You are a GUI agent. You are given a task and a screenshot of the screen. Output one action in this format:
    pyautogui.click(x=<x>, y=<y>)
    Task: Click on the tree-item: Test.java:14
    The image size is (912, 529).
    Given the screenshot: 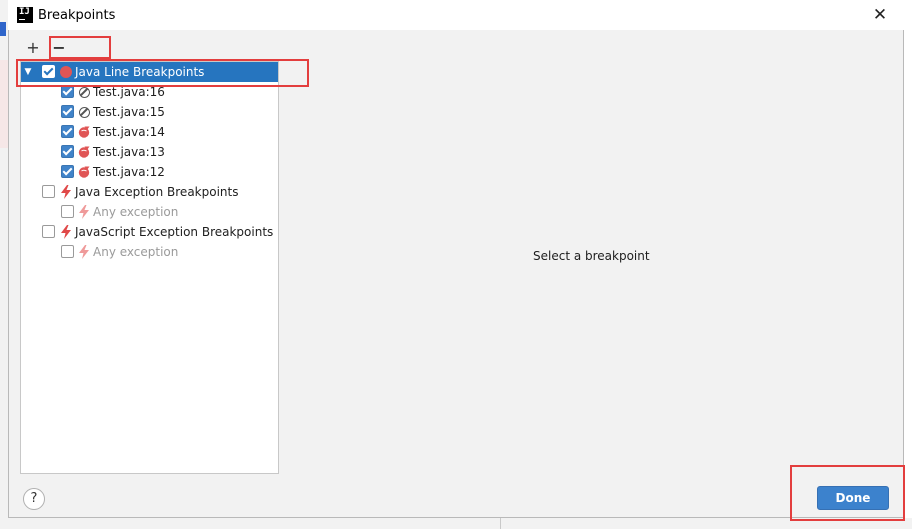 What is the action you would take?
    pyautogui.click(x=149, y=132)
    